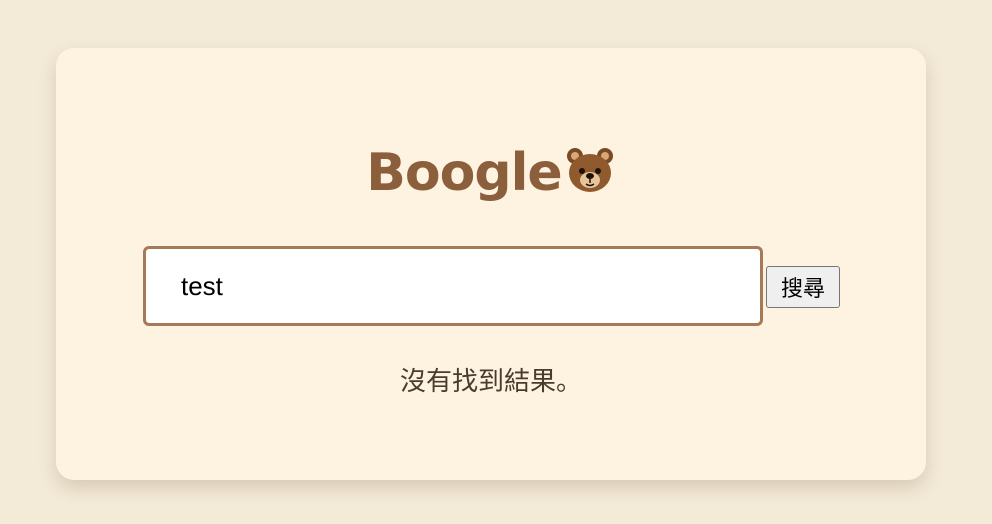  Describe the element at coordinates (589, 170) in the screenshot. I see `bear-face-icon` at that location.